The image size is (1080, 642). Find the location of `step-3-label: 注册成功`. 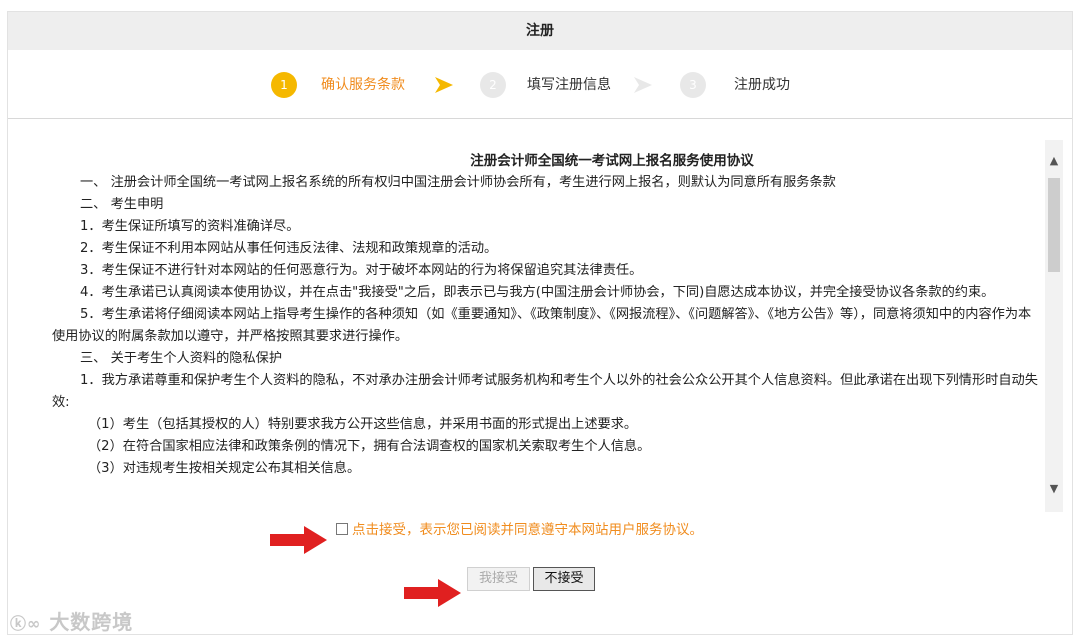

step-3-label: 注册成功 is located at coordinates (762, 85).